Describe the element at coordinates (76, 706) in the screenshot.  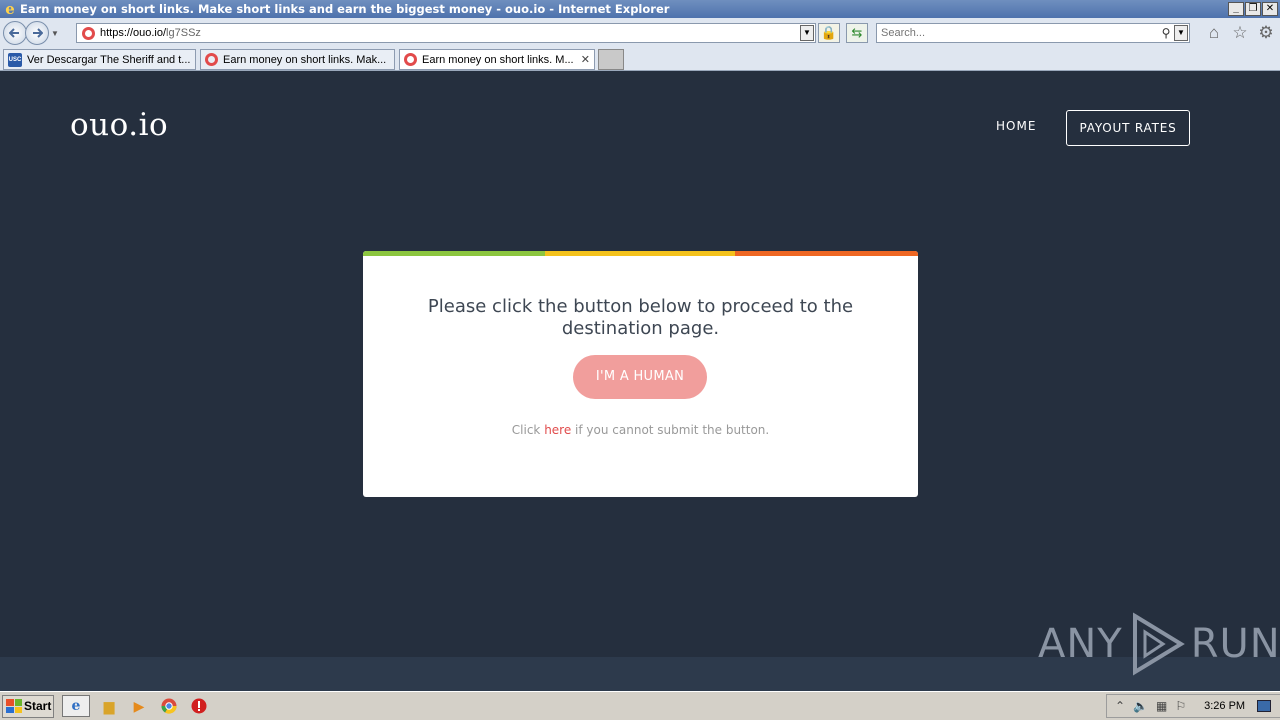
I see `ie-taskbar-icon: e` at that location.